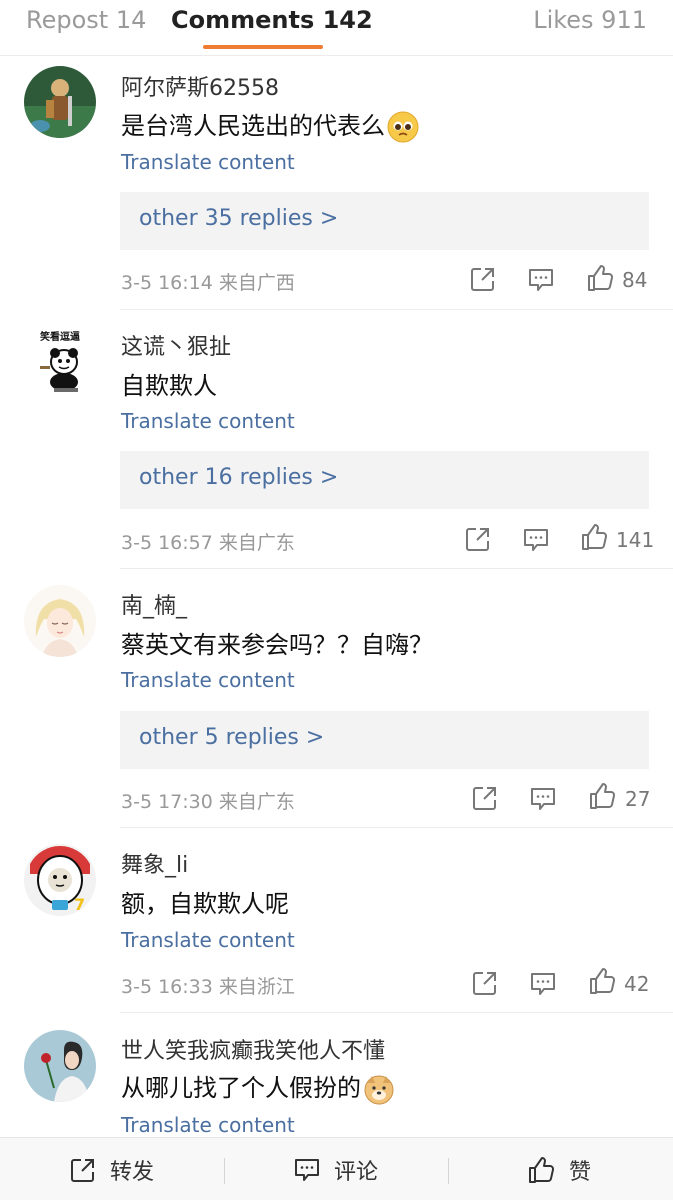  I want to click on replies-box: other 35 replies >, so click(384, 221).